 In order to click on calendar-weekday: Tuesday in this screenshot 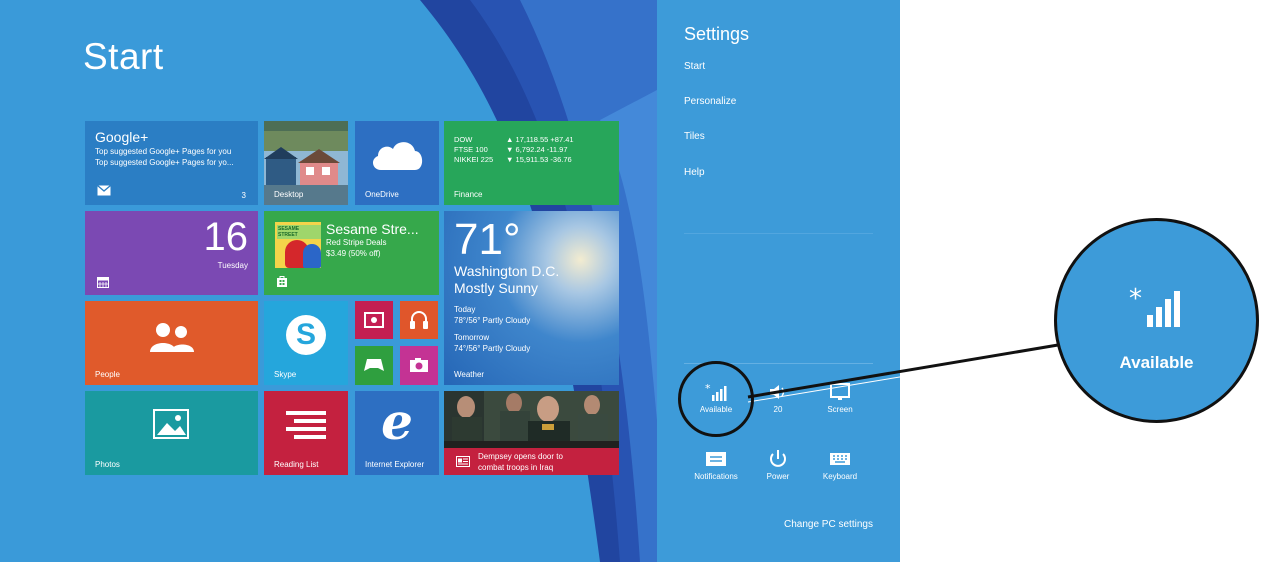, I will do `click(232, 265)`.